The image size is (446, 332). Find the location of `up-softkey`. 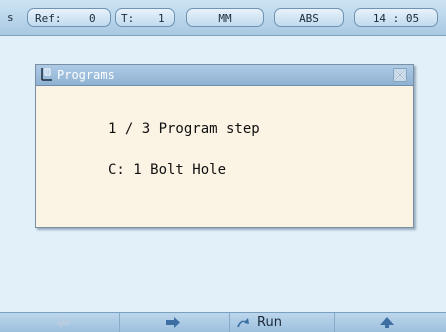

up-softkey is located at coordinates (390, 322).